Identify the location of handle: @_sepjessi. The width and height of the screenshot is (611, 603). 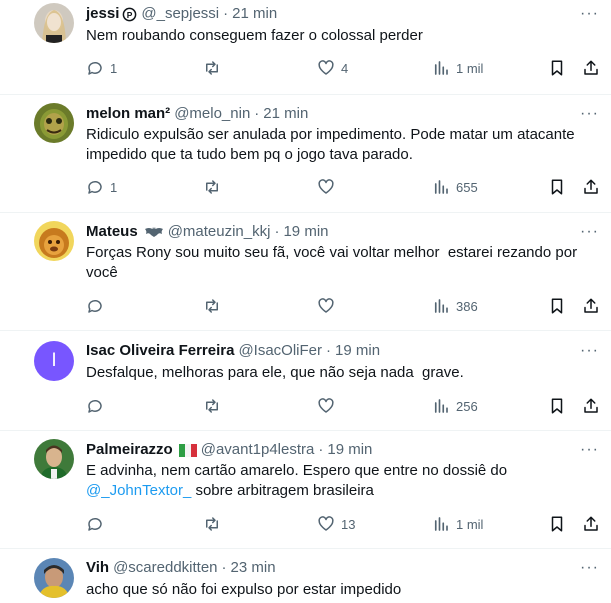
(180, 14).